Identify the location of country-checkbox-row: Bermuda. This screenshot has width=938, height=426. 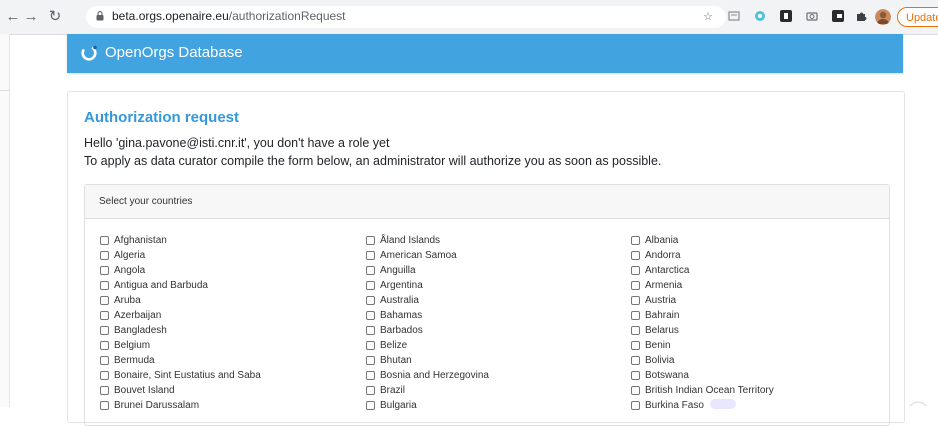
(180, 360).